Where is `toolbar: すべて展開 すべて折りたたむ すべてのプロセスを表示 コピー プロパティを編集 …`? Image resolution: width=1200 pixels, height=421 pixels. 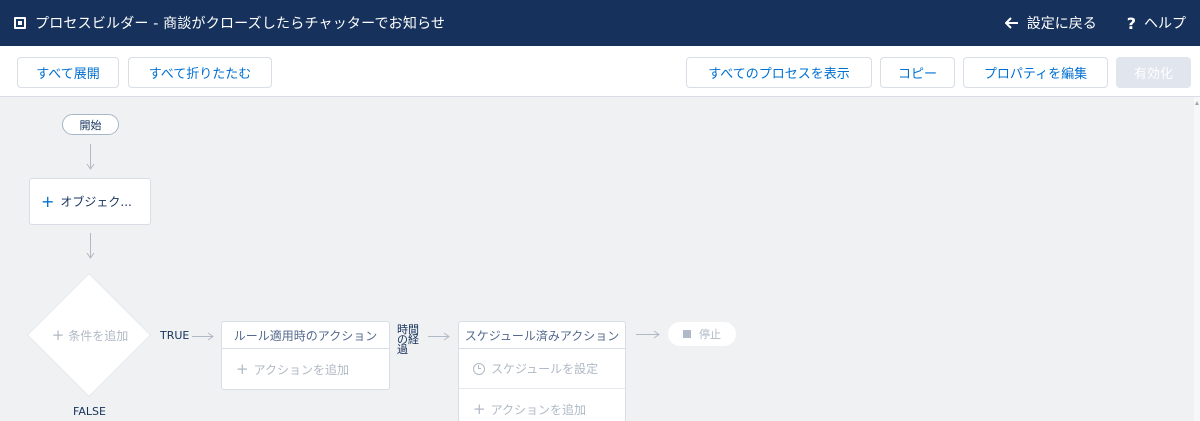 toolbar: すべて展開 すべて折りたたむ すべてのプロセスを表示 コピー プロパティを編集 … is located at coordinates (600, 71).